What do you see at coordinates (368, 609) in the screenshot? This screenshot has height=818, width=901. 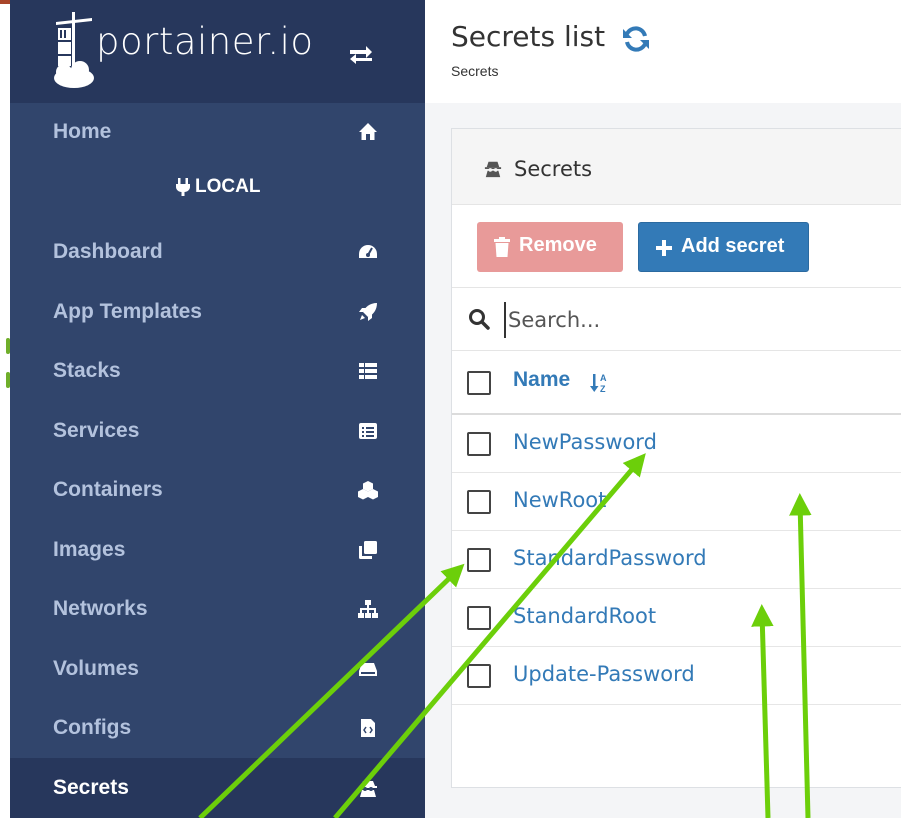 I see `sitemap-icon` at bounding box center [368, 609].